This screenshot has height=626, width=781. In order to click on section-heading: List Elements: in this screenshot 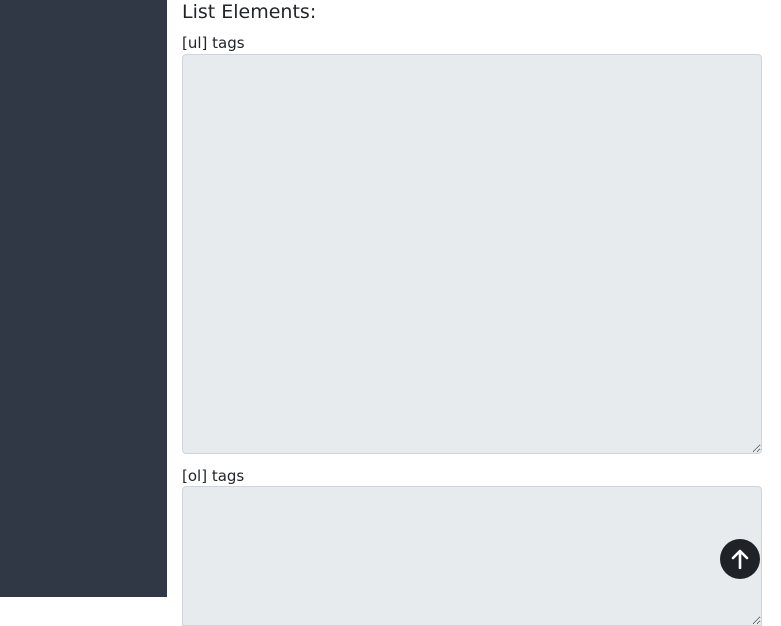, I will do `click(249, 12)`.